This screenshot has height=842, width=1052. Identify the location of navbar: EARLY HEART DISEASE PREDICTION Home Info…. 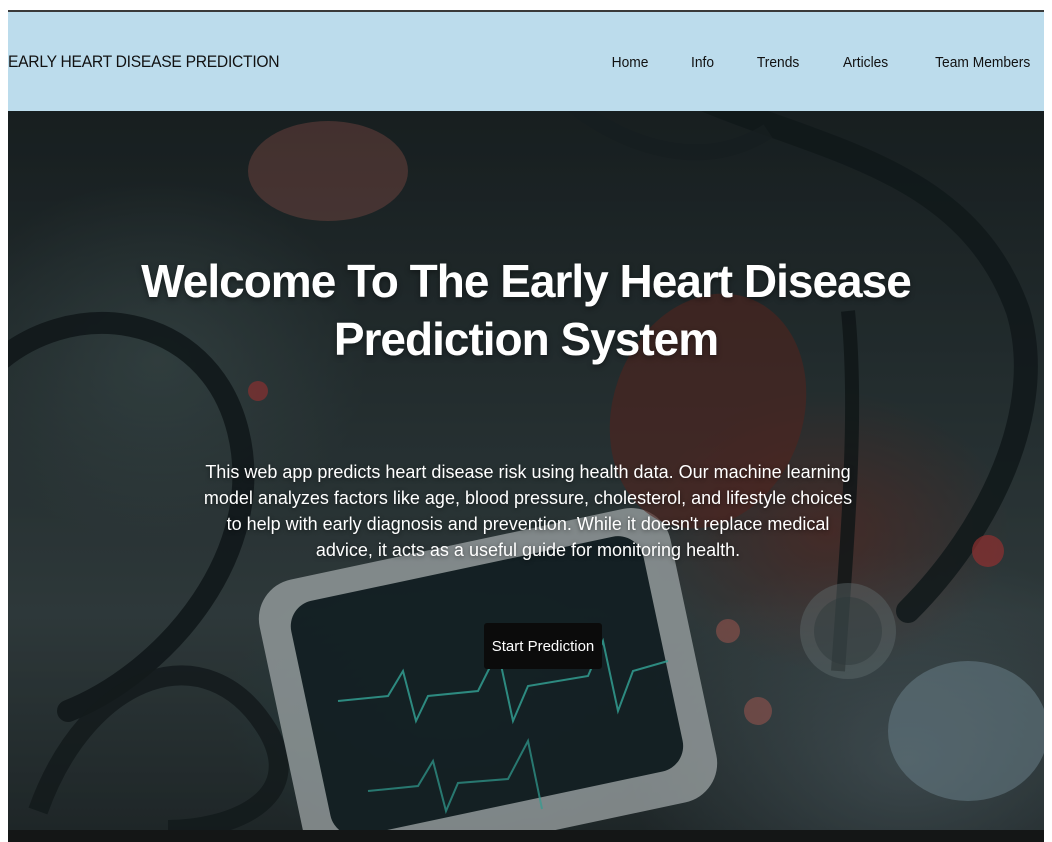
(526, 60).